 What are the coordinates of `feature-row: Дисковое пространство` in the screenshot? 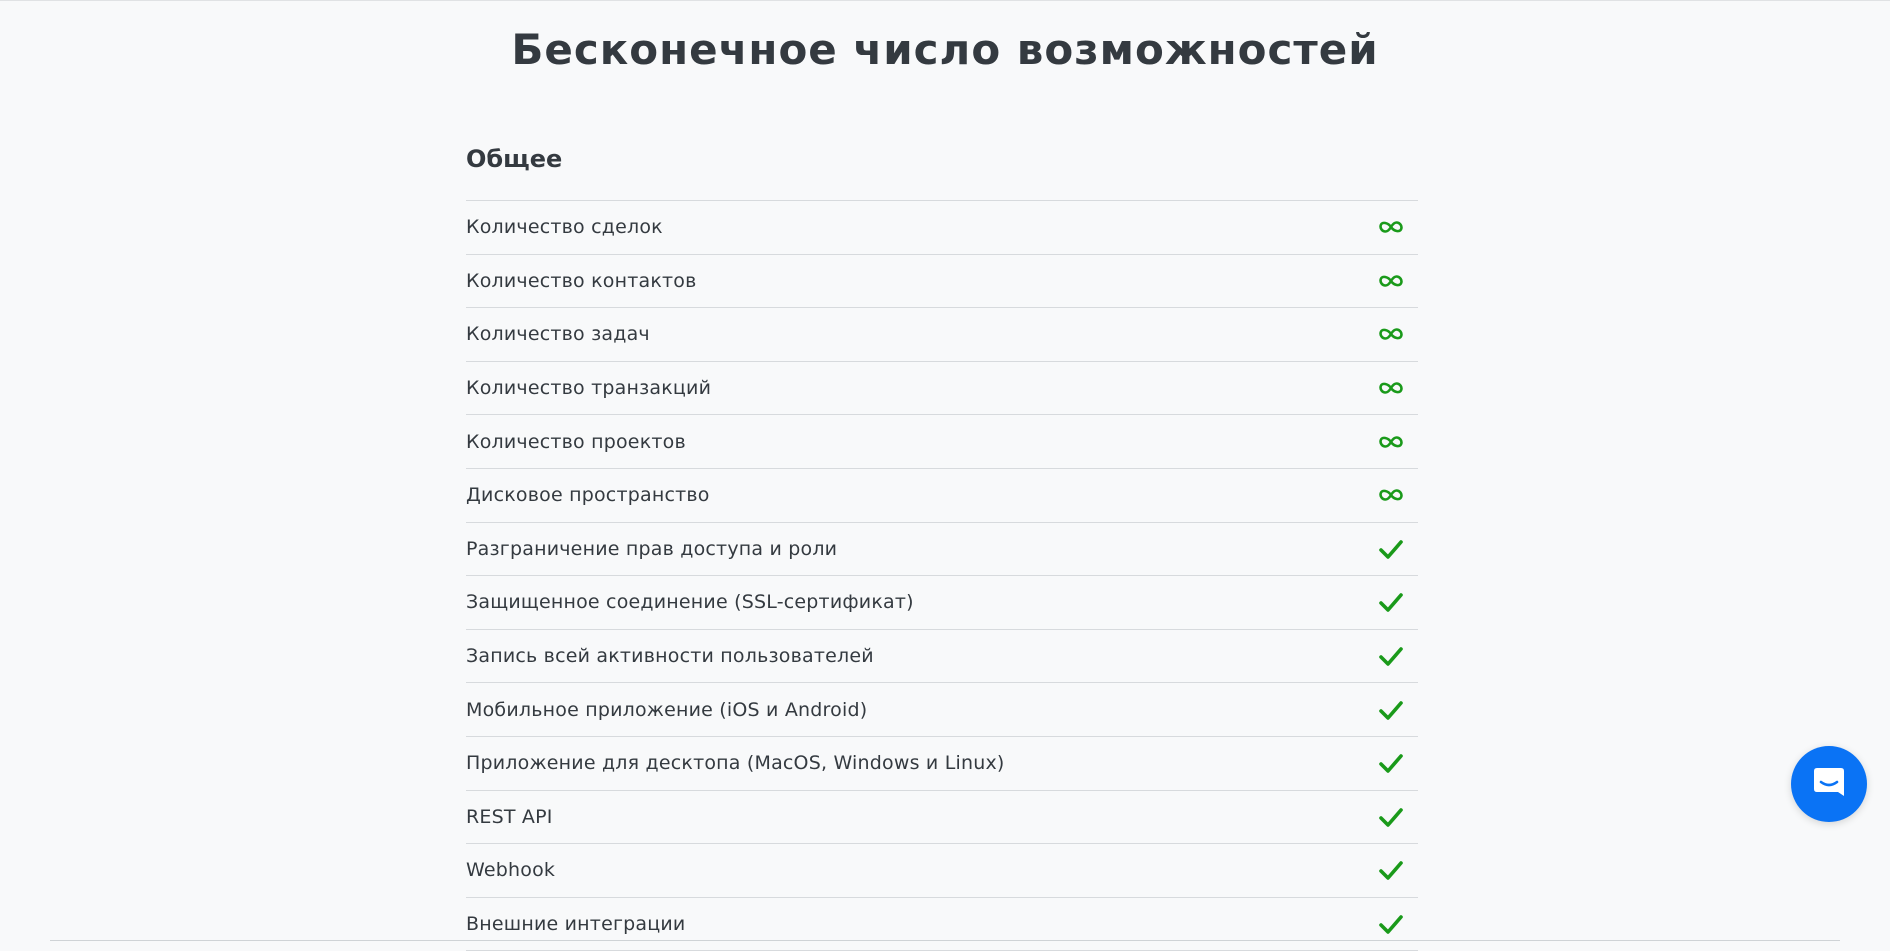 It's located at (942, 496).